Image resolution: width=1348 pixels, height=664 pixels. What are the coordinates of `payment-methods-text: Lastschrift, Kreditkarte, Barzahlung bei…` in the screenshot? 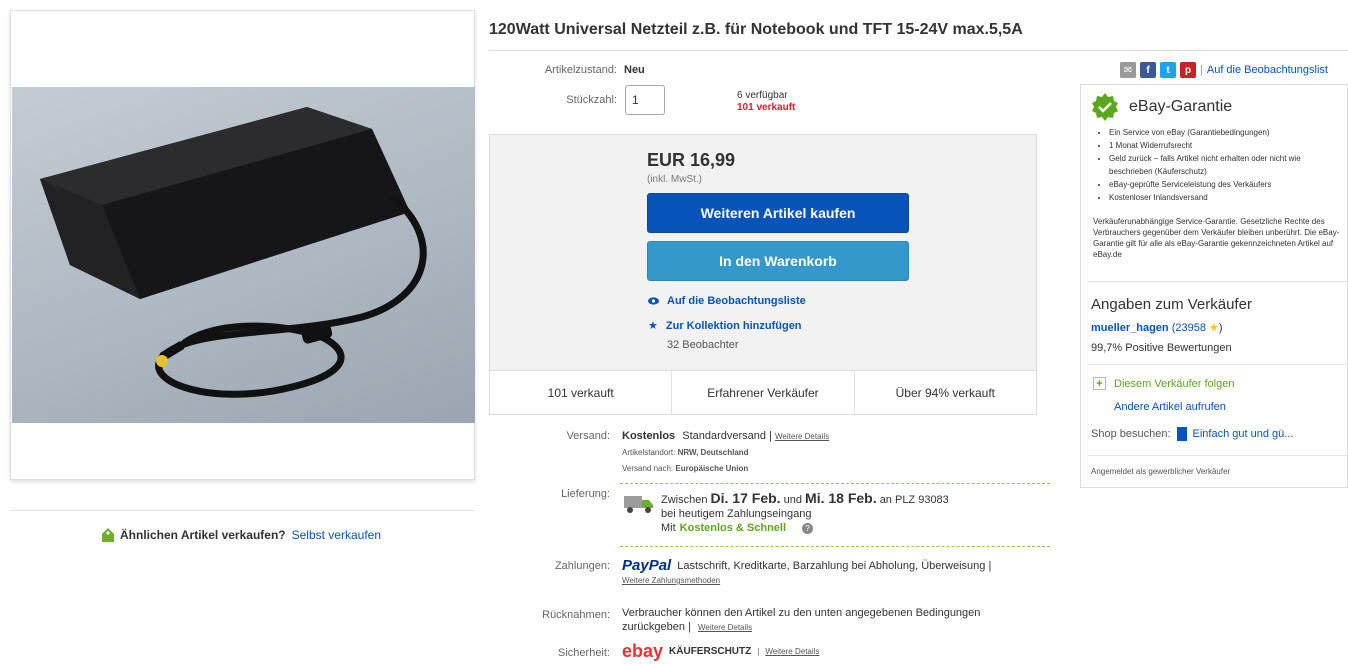 It's located at (834, 565).